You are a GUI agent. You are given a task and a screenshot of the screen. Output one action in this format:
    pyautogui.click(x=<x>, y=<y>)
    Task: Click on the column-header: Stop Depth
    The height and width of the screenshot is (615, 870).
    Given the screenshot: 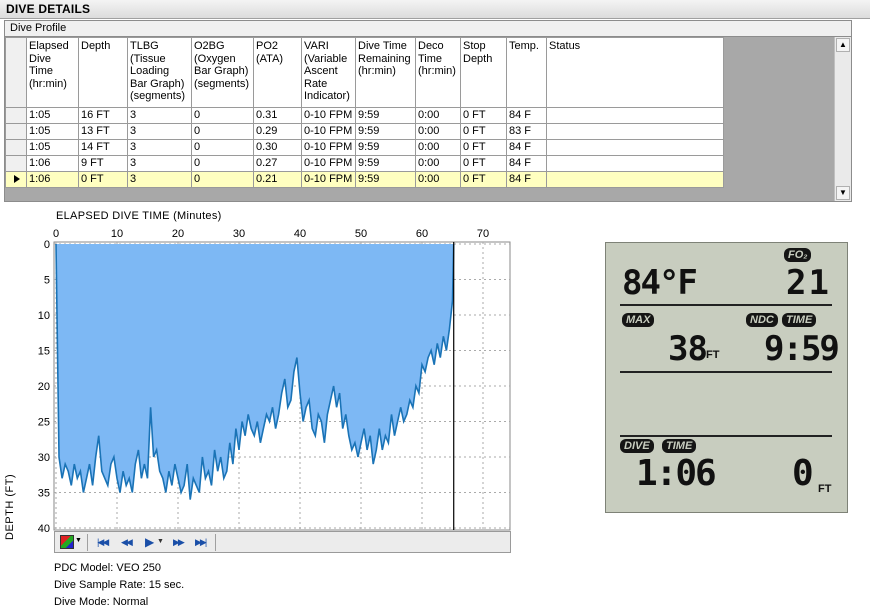 What is the action you would take?
    pyautogui.click(x=483, y=72)
    